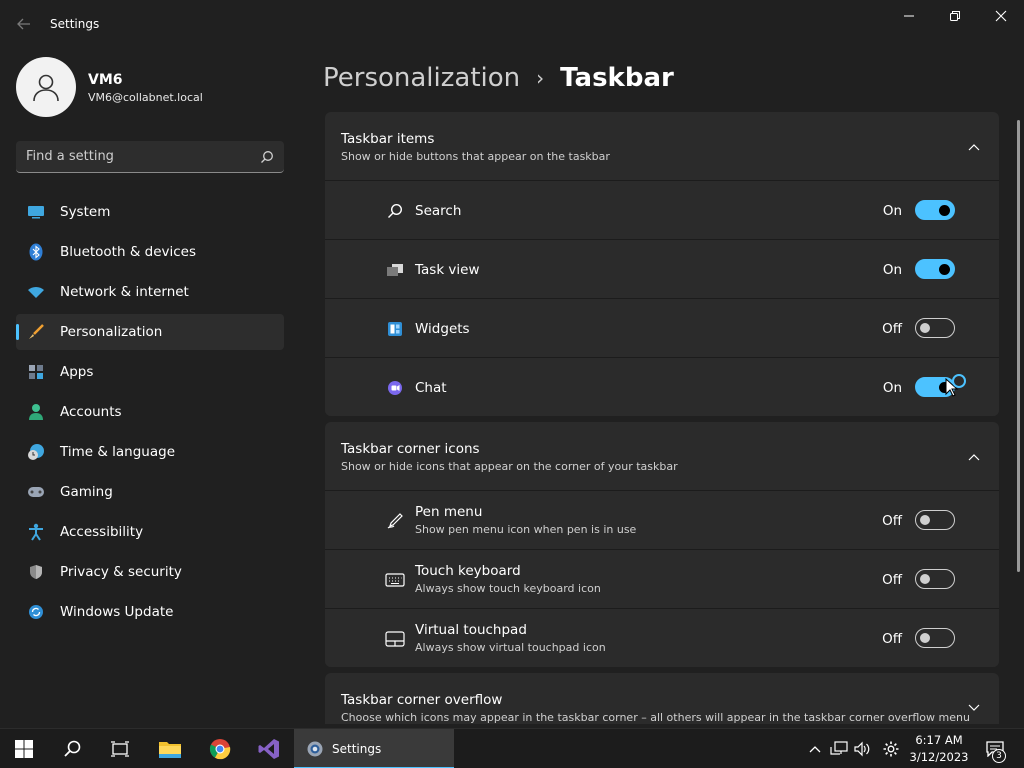  Describe the element at coordinates (36, 292) in the screenshot. I see `wifi-icon` at that location.